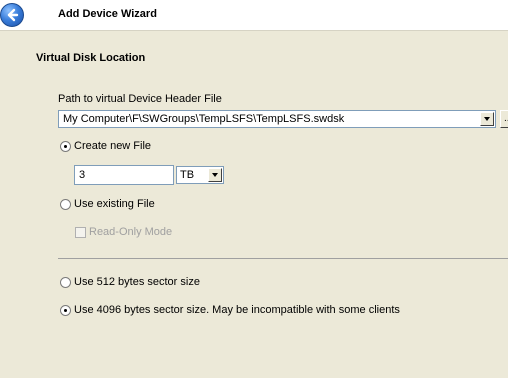  What do you see at coordinates (200, 175) in the screenshot?
I see `unit-combobox: TB` at bounding box center [200, 175].